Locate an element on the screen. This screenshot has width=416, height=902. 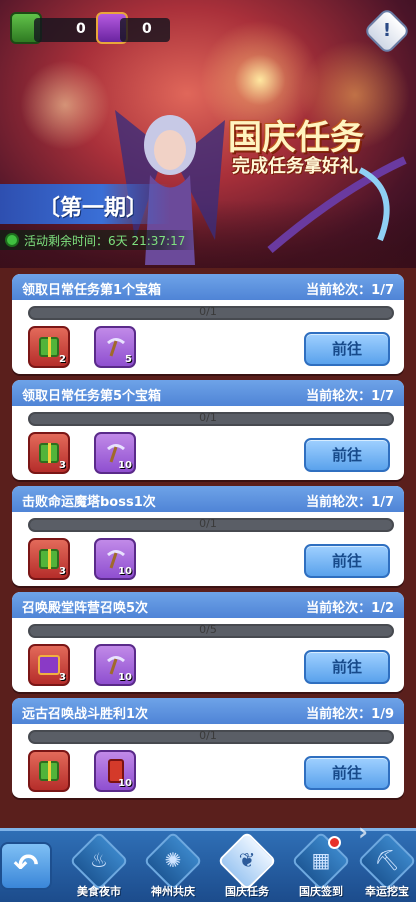
exclamation-icon: ! is located at coordinates (387, 30).